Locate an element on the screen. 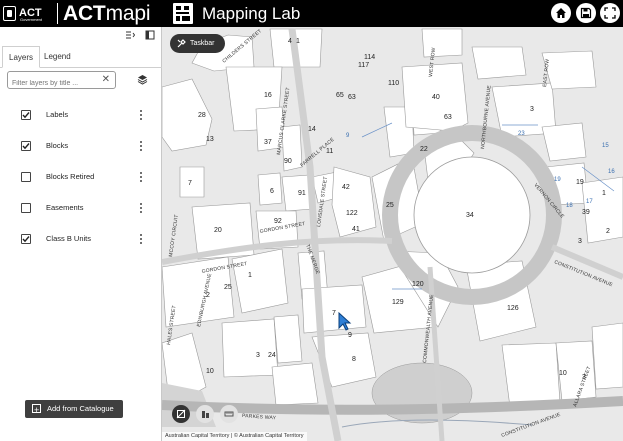 Image resolution: width=623 pixels, height=441 pixels. building-icon is located at coordinates (205, 414).